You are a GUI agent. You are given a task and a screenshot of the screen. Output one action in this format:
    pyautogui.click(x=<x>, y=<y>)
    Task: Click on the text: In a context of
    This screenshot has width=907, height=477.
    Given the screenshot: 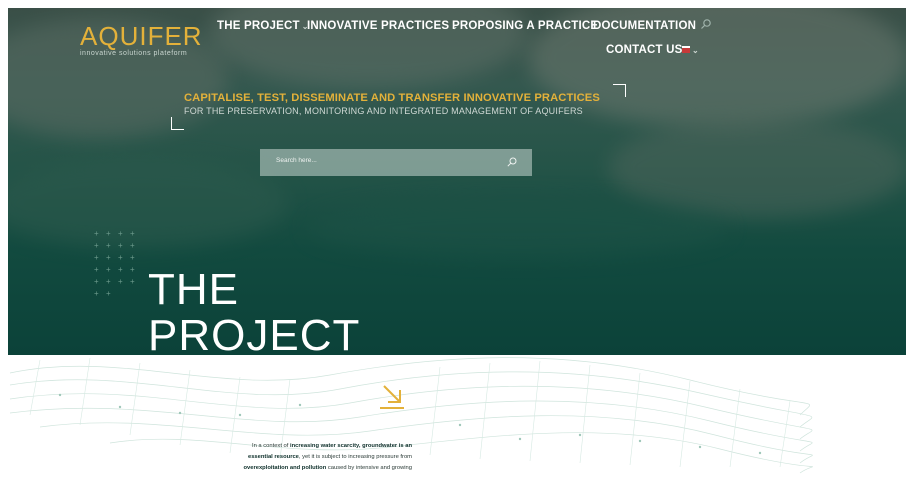 What is the action you would take?
    pyautogui.click(x=270, y=446)
    